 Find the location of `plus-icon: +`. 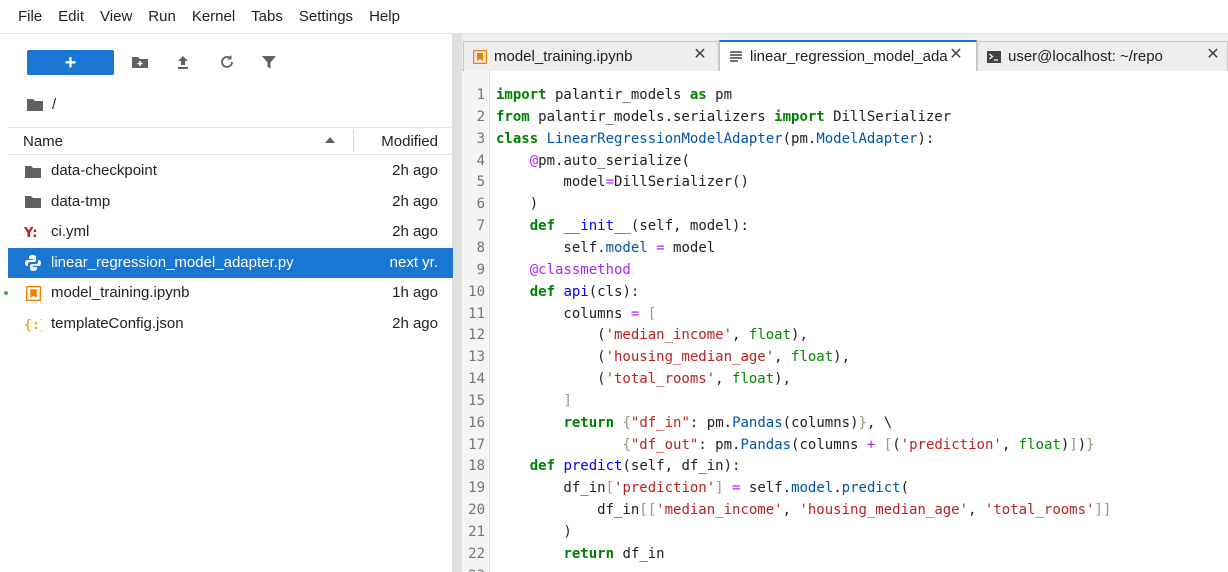

plus-icon: + is located at coordinates (70, 62).